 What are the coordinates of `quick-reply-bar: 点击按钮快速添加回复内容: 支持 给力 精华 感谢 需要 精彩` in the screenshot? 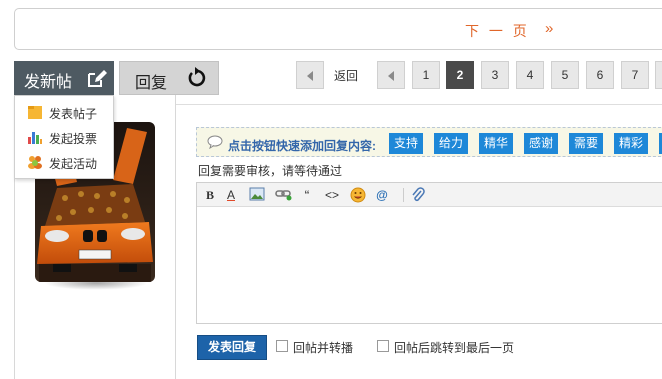 It's located at (429, 142).